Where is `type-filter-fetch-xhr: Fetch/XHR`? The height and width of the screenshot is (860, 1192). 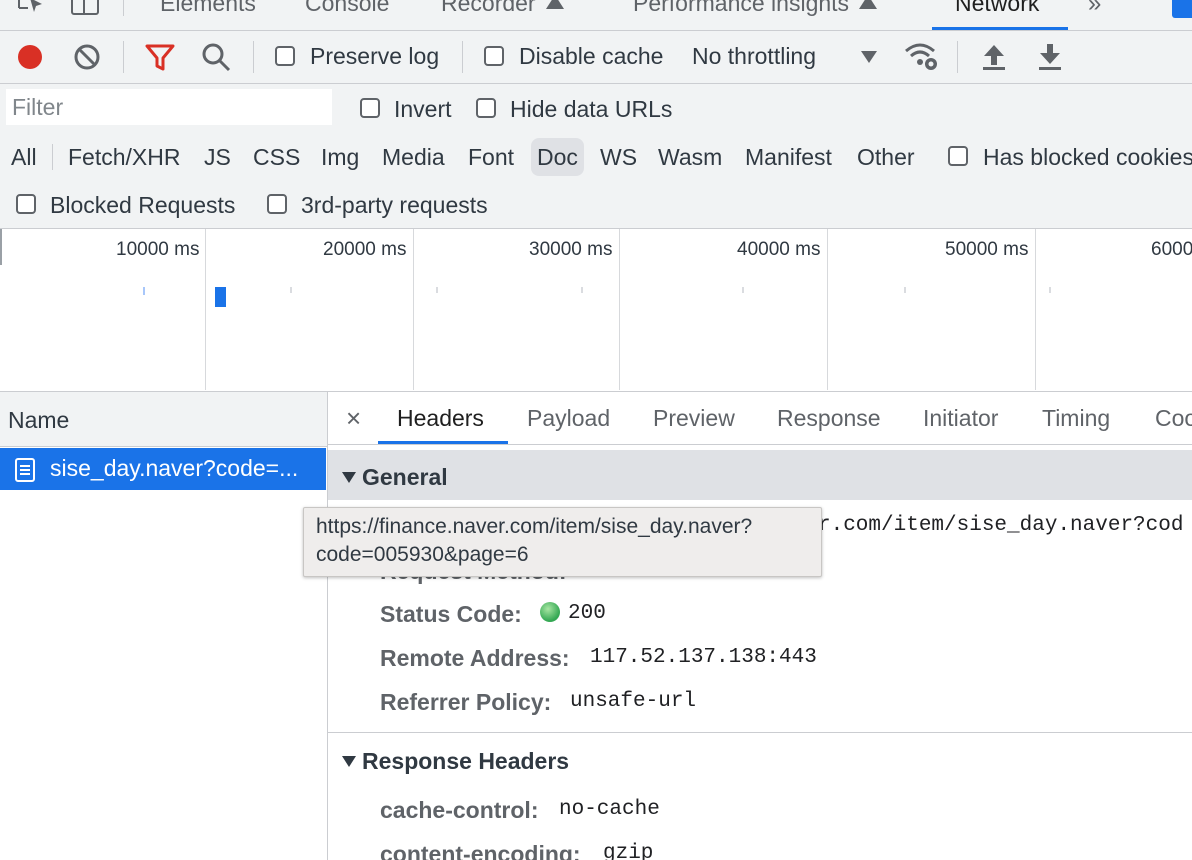 type-filter-fetch-xhr: Fetch/XHR is located at coordinates (124, 157).